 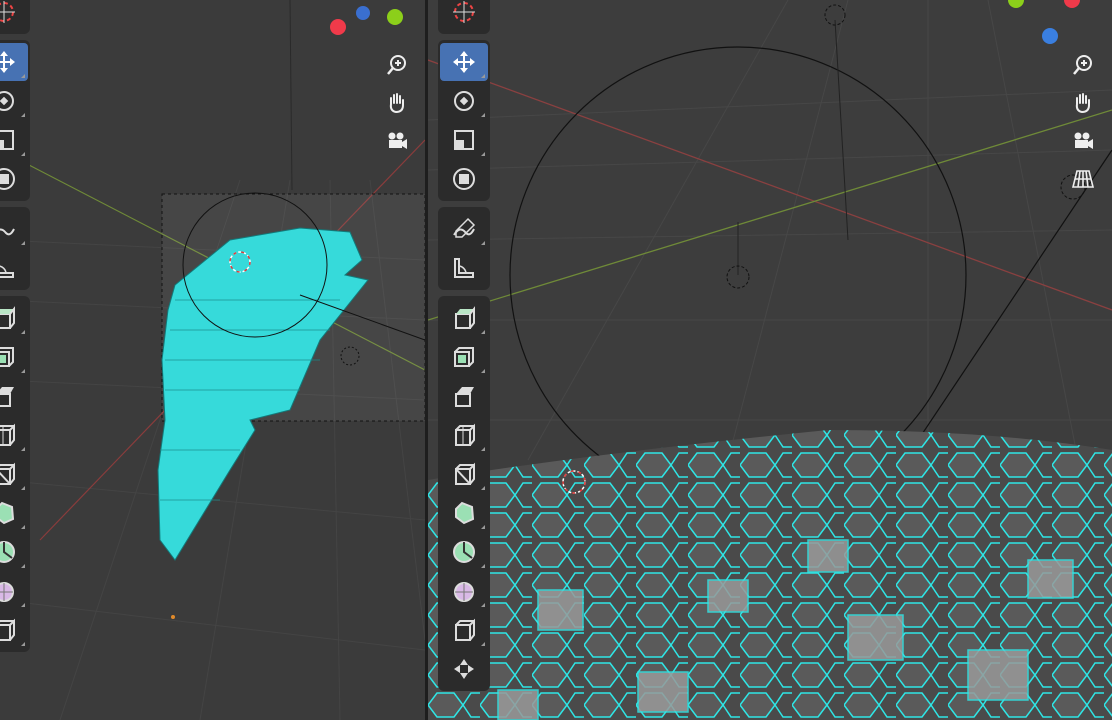 I want to click on shrink-fatten-tool, so click(x=464, y=669).